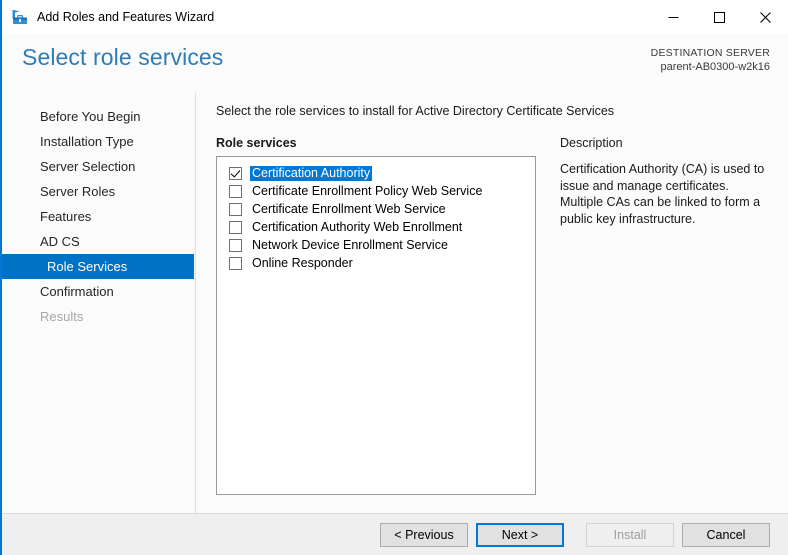 This screenshot has width=788, height=555. Describe the element at coordinates (591, 143) in the screenshot. I see `description-title: Description` at that location.